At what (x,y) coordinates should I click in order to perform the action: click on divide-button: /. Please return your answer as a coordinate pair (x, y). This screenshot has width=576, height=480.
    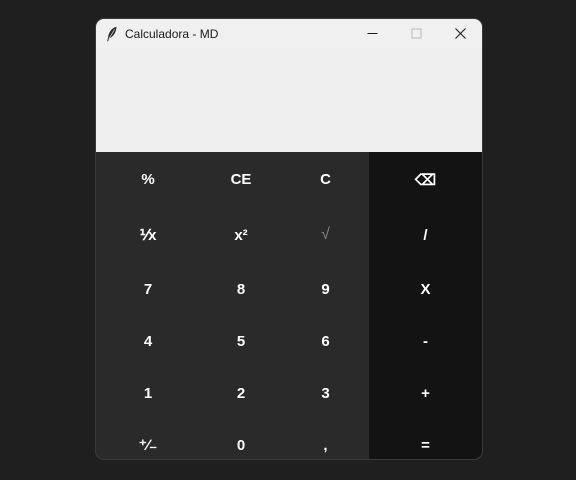
    Looking at the image, I should click on (425, 235).